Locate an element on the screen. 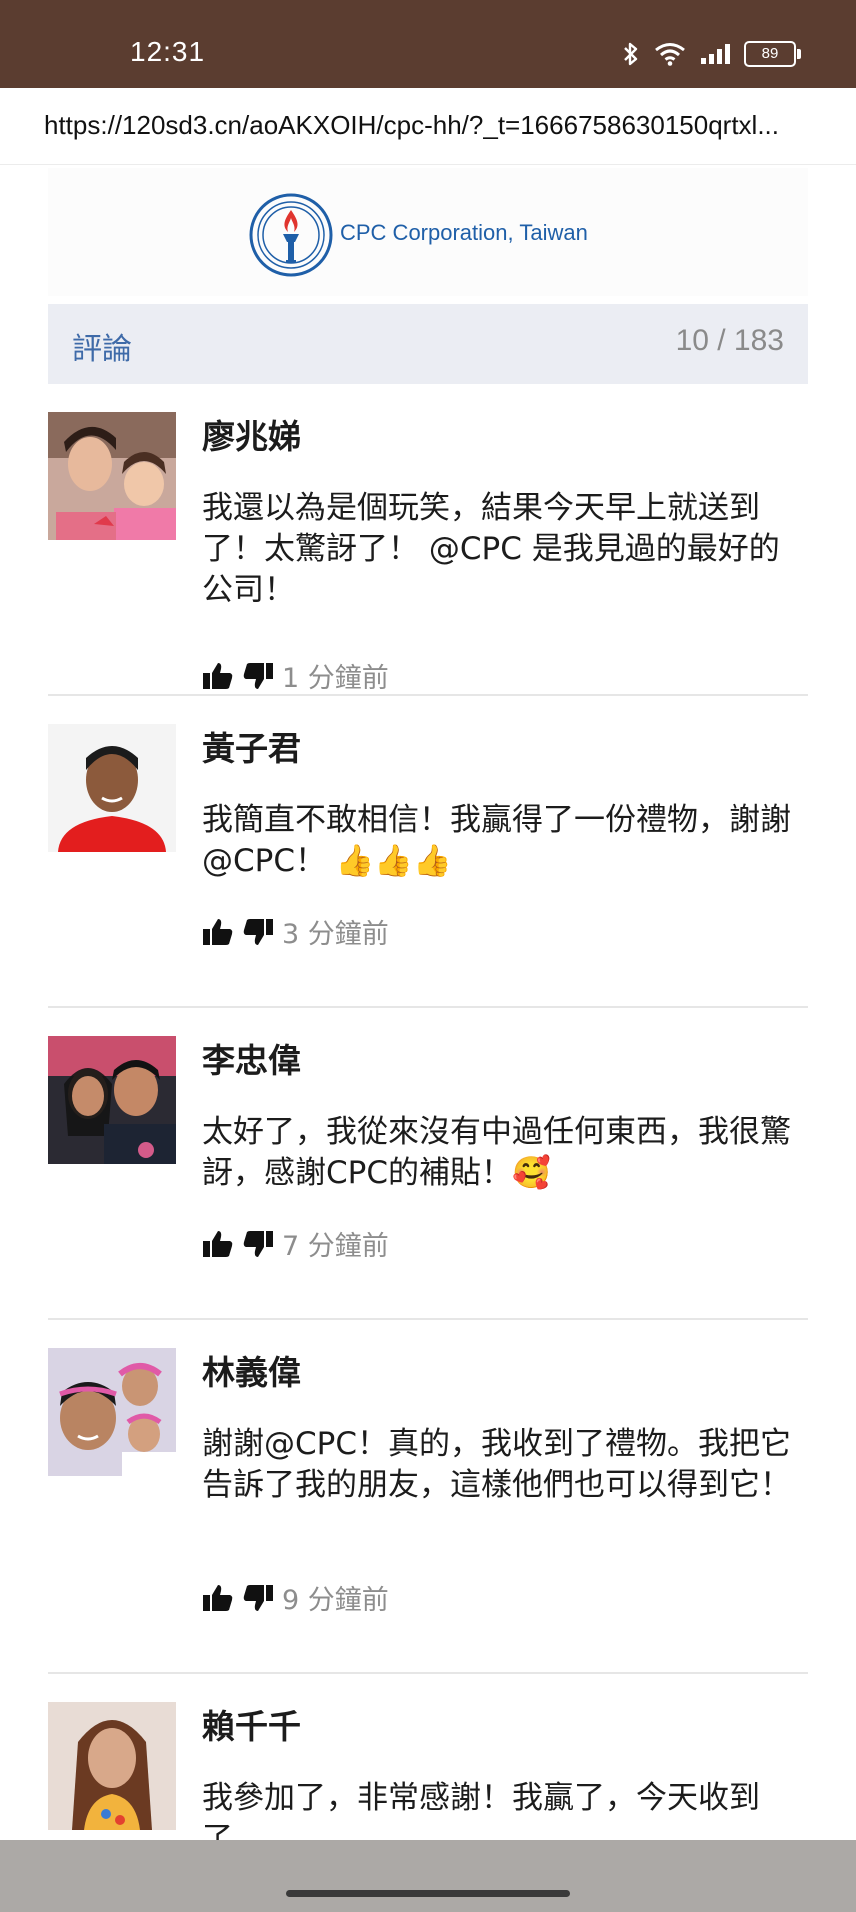 The width and height of the screenshot is (856, 1912). comment-time: 7 分鐘前 is located at coordinates (335, 1246).